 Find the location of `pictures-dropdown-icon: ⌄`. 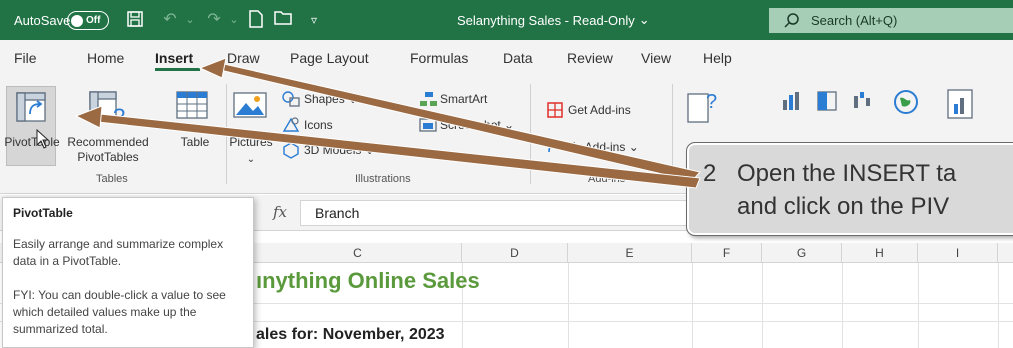

pictures-dropdown-icon: ⌄ is located at coordinates (251, 159).